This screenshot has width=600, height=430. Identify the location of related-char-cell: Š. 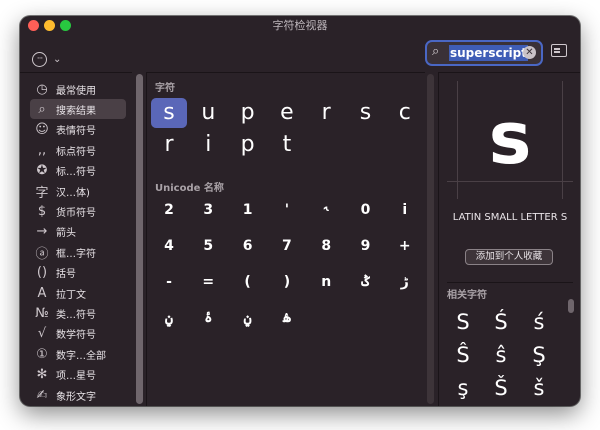
(501, 388).